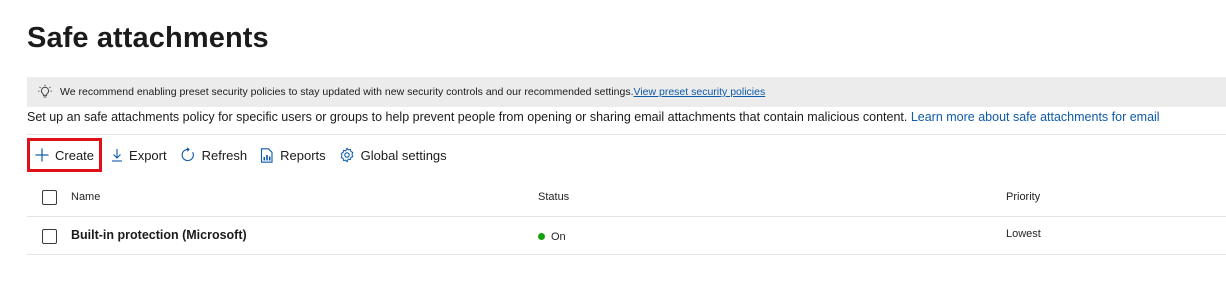 This screenshot has width=1226, height=304. Describe the element at coordinates (45, 92) in the screenshot. I see `lightbulb-icon` at that location.